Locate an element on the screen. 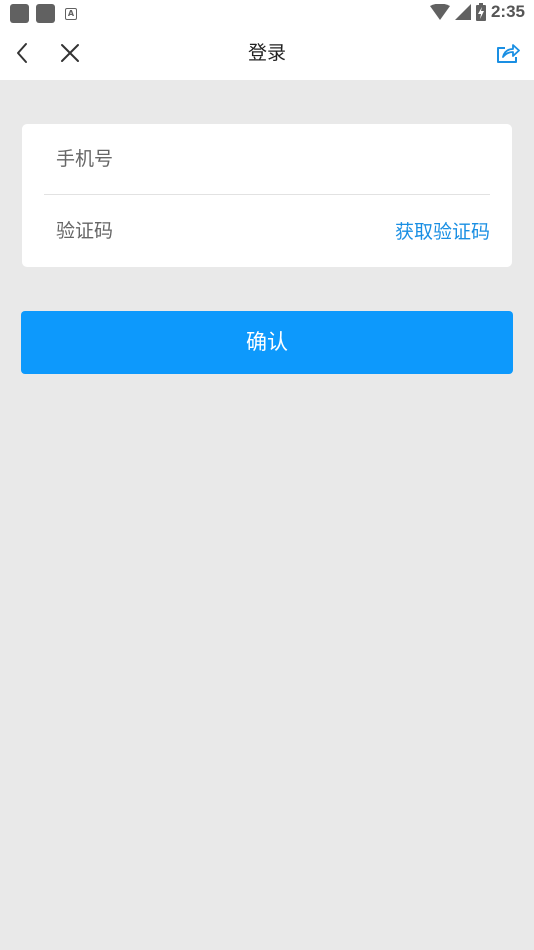 This screenshot has width=534, height=950. login-form-card: 获取验证码 is located at coordinates (267, 195).